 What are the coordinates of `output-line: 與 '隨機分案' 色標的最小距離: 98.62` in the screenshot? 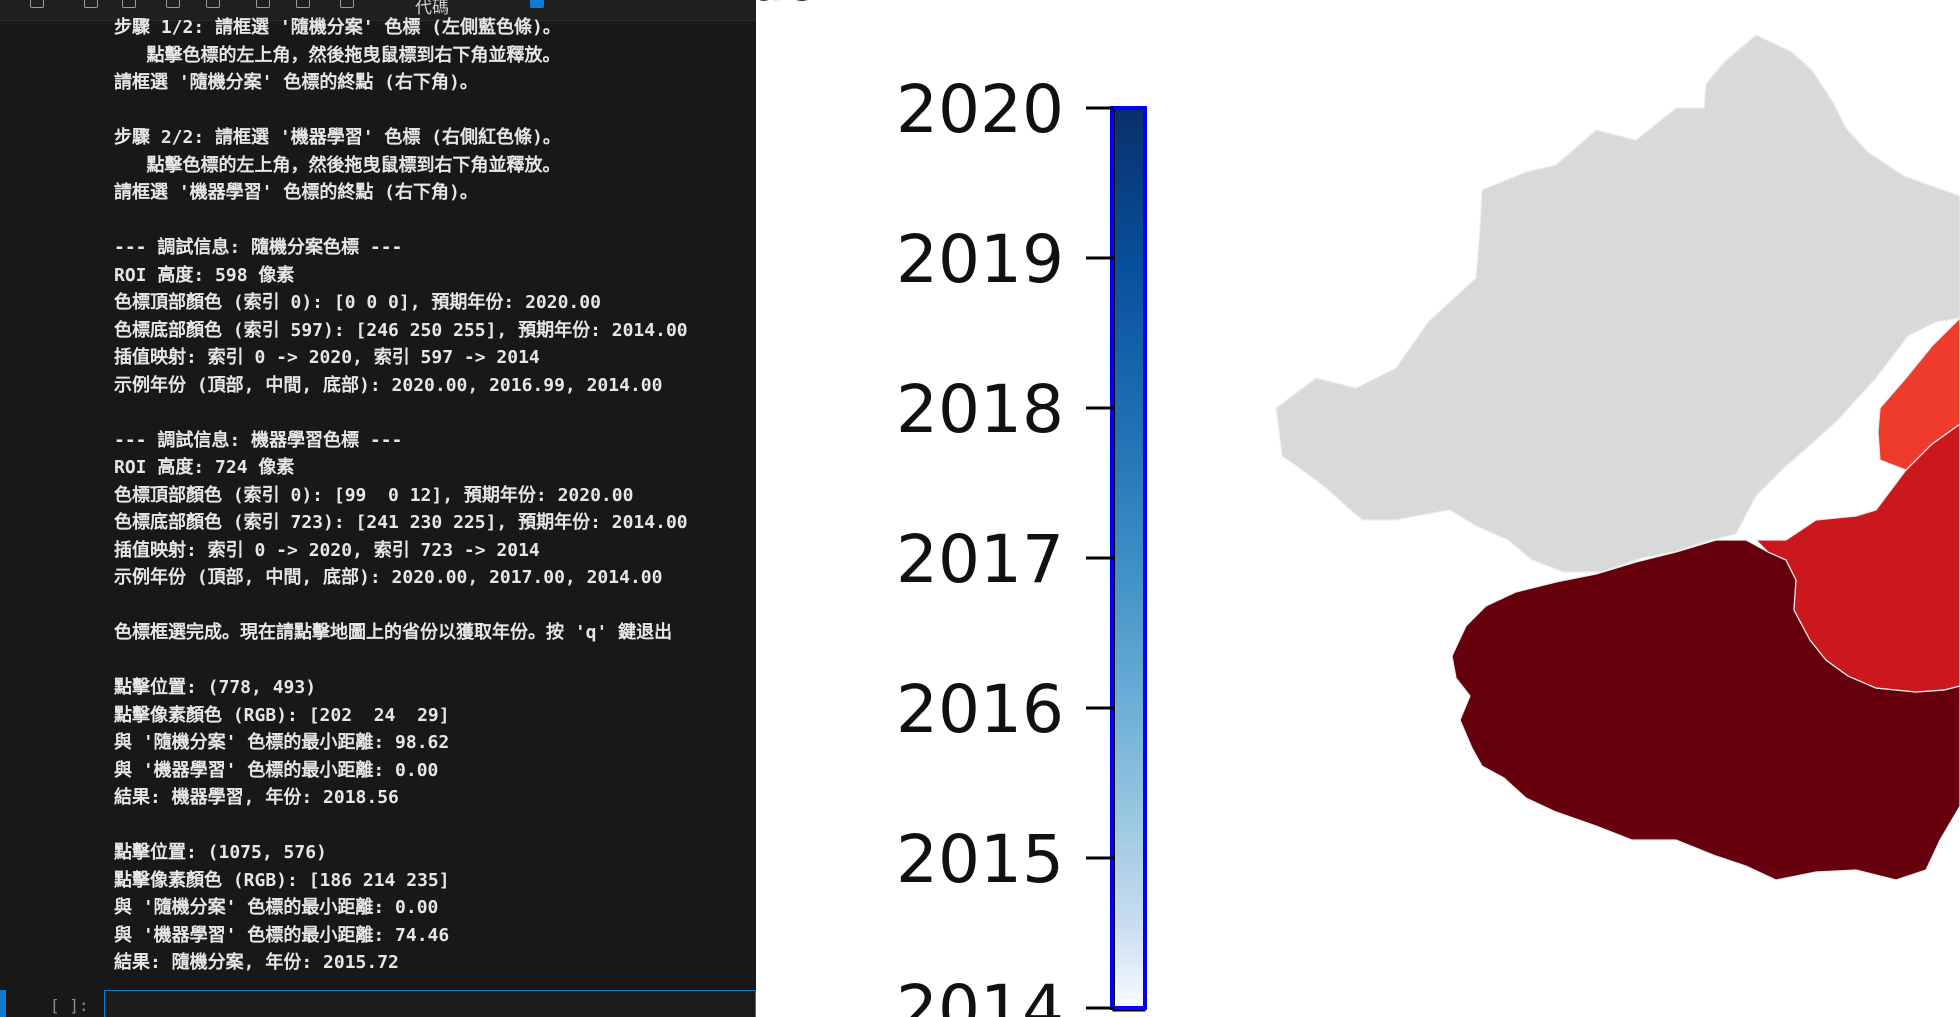 It's located at (282, 742).